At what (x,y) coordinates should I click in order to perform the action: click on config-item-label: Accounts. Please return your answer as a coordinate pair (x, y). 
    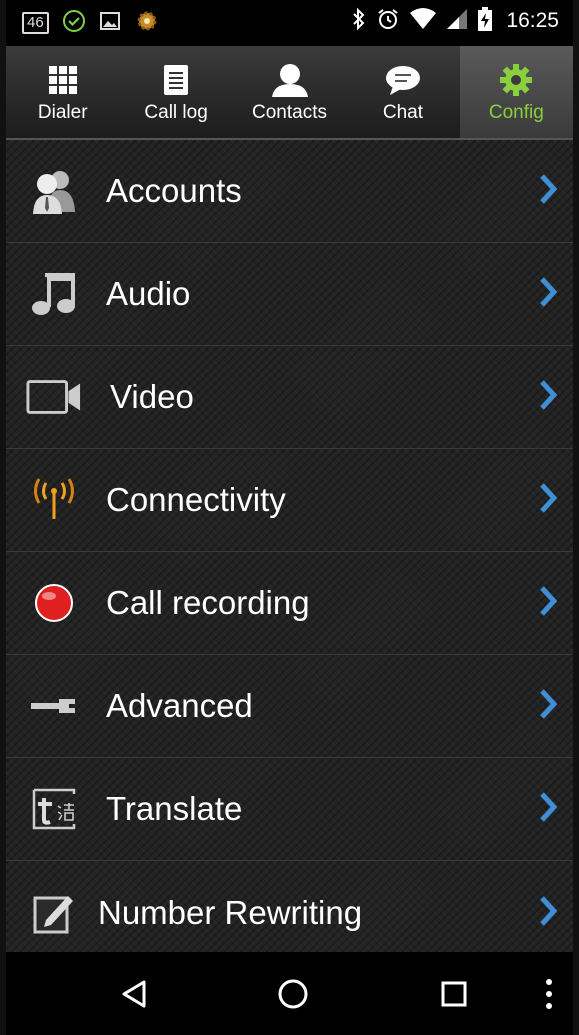
    Looking at the image, I should click on (174, 190).